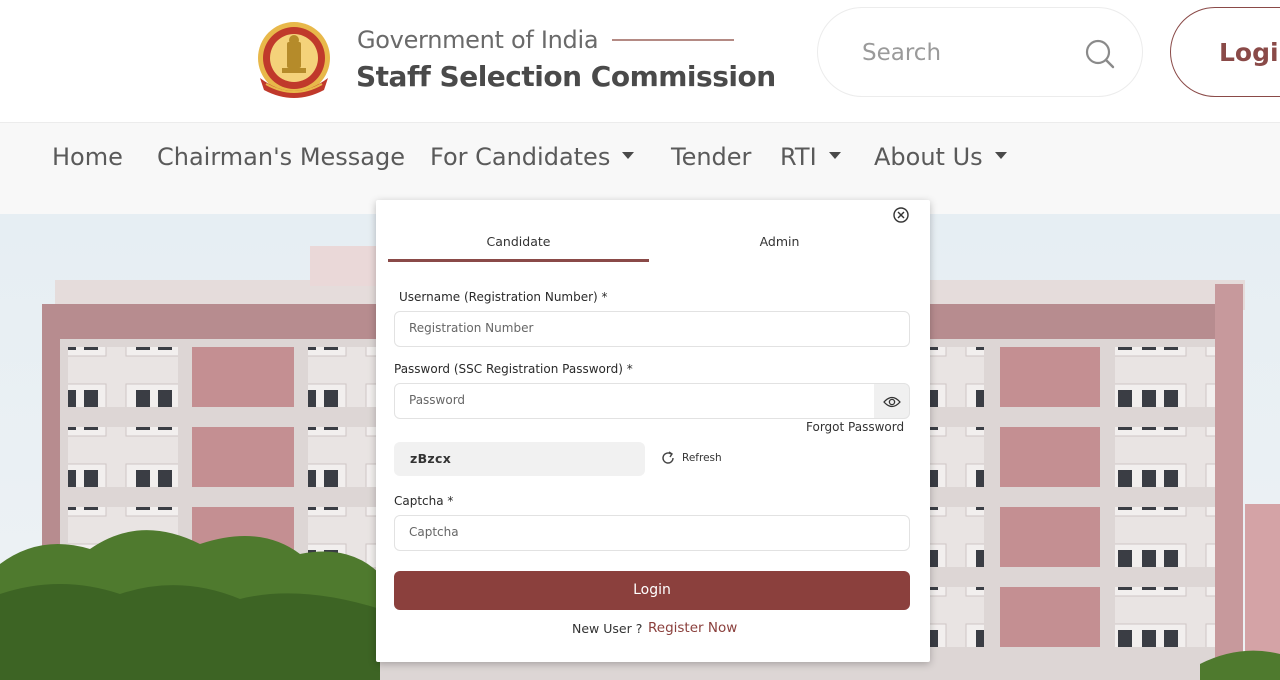 Image resolution: width=1280 pixels, height=680 pixels. What do you see at coordinates (294, 60) in the screenshot?
I see `ssc-emblem-icon` at bounding box center [294, 60].